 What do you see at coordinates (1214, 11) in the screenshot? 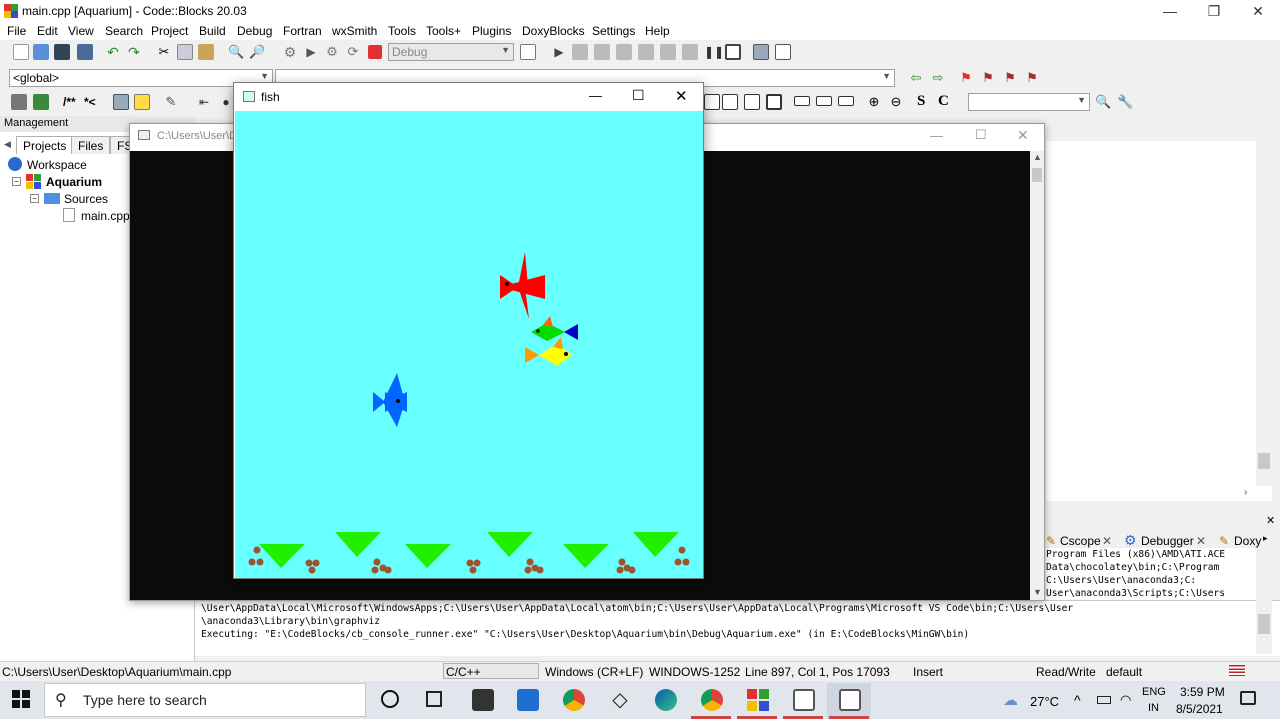
I see `maximize-button: ❐` at bounding box center [1214, 11].